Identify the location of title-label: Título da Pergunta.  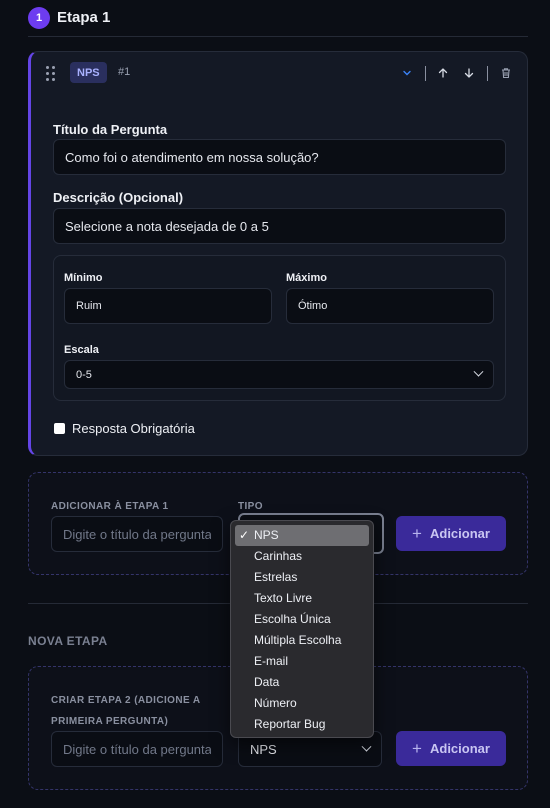
(110, 129).